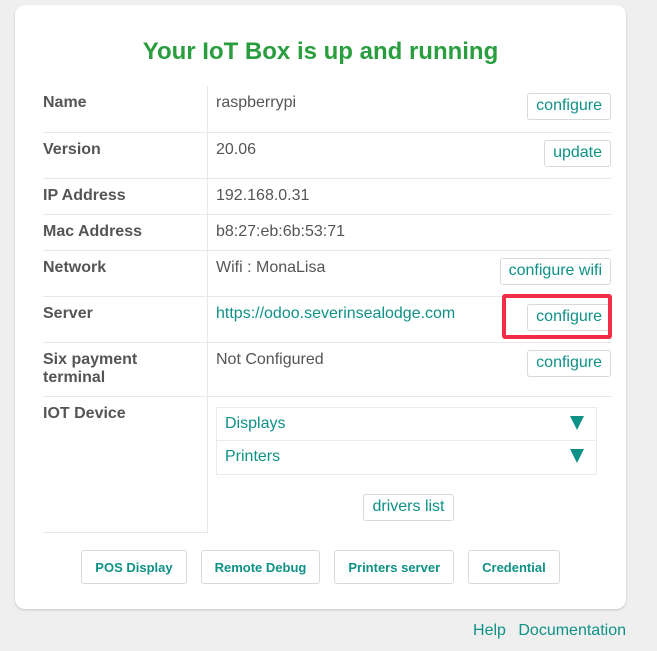 This screenshot has height=651, width=657. Describe the element at coordinates (253, 456) in the screenshot. I see `device-category-label: Printers` at that location.